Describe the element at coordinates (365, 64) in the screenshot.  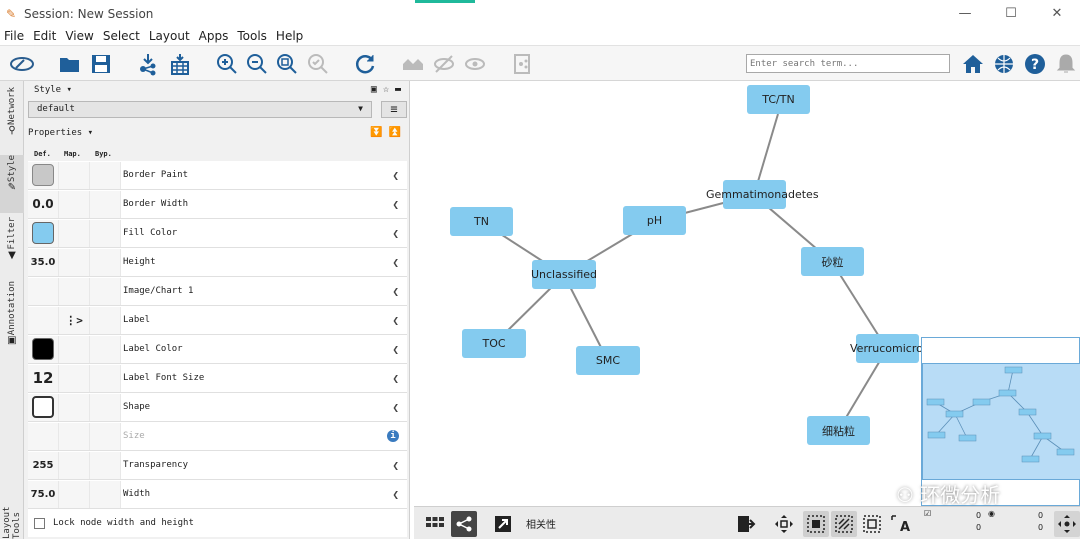
I see `refresh-icon` at that location.